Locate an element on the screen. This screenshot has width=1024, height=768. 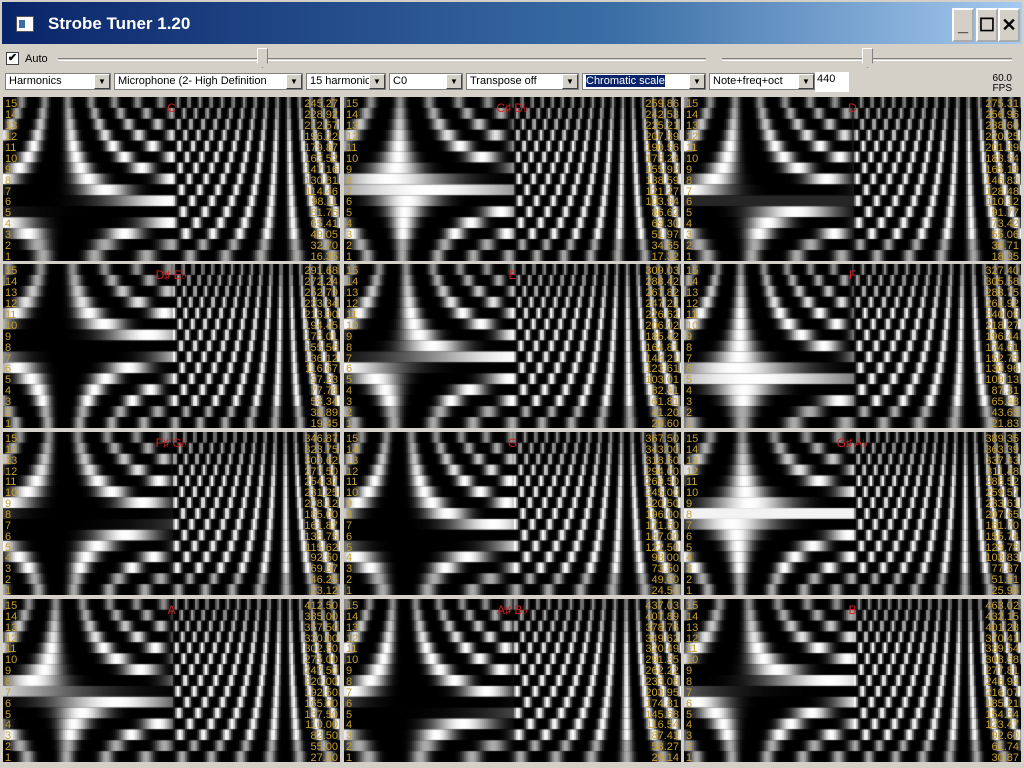
harmonic-frequency: 196.44 is located at coordinates (1002, 336).